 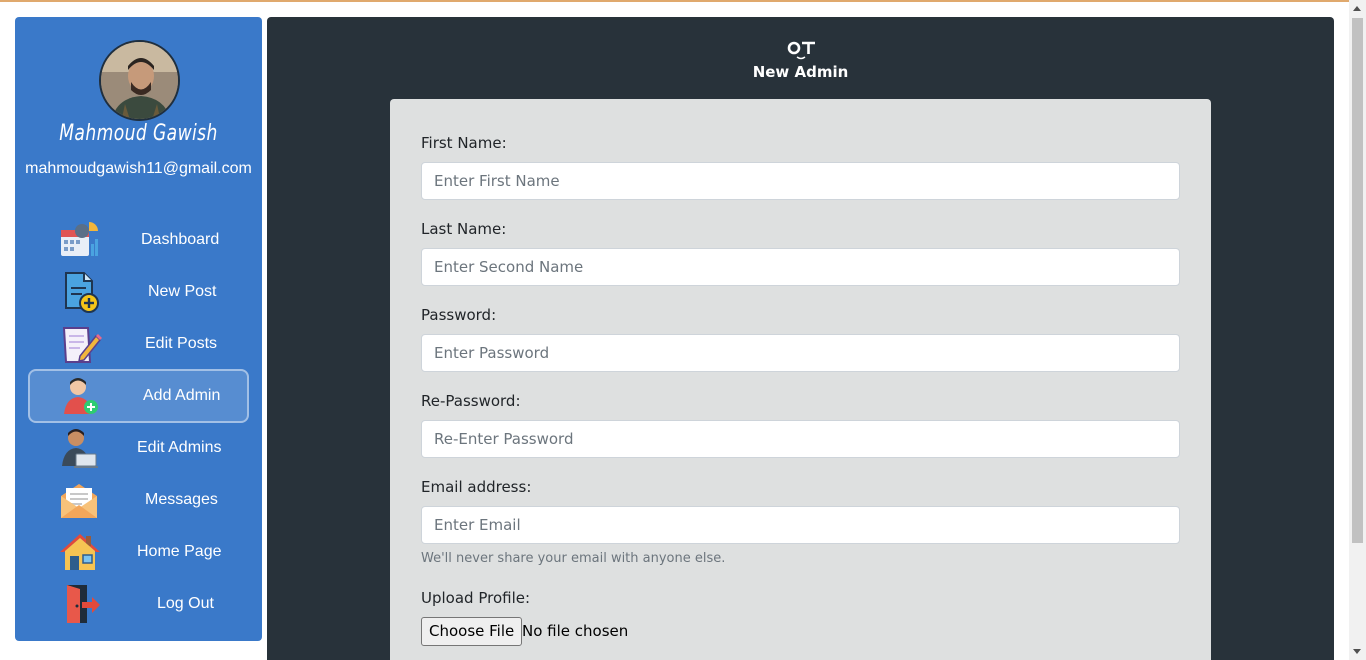 I want to click on sidebar-item-label: Home Page, so click(x=179, y=551).